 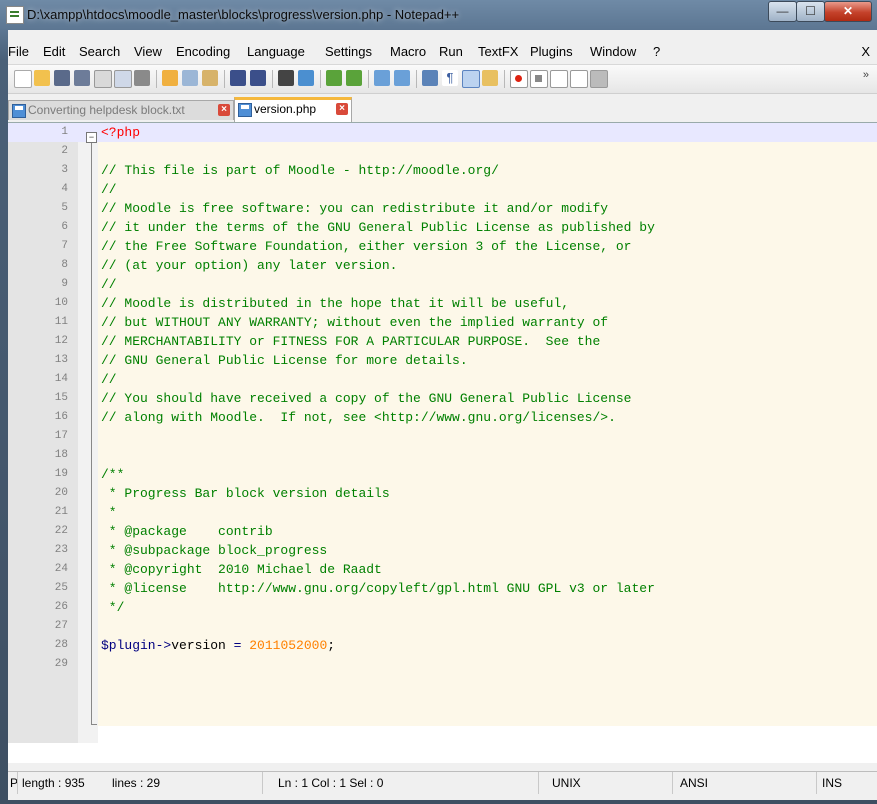 What do you see at coordinates (430, 78) in the screenshot?
I see `word-wrap-icon` at bounding box center [430, 78].